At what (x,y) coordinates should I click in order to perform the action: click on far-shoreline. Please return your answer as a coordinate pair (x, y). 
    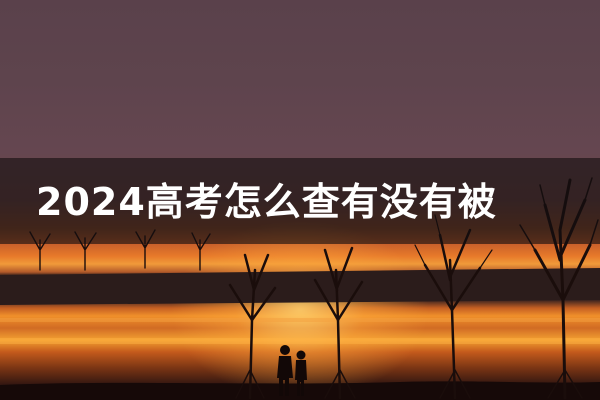
    Looking at the image, I should click on (300, 286).